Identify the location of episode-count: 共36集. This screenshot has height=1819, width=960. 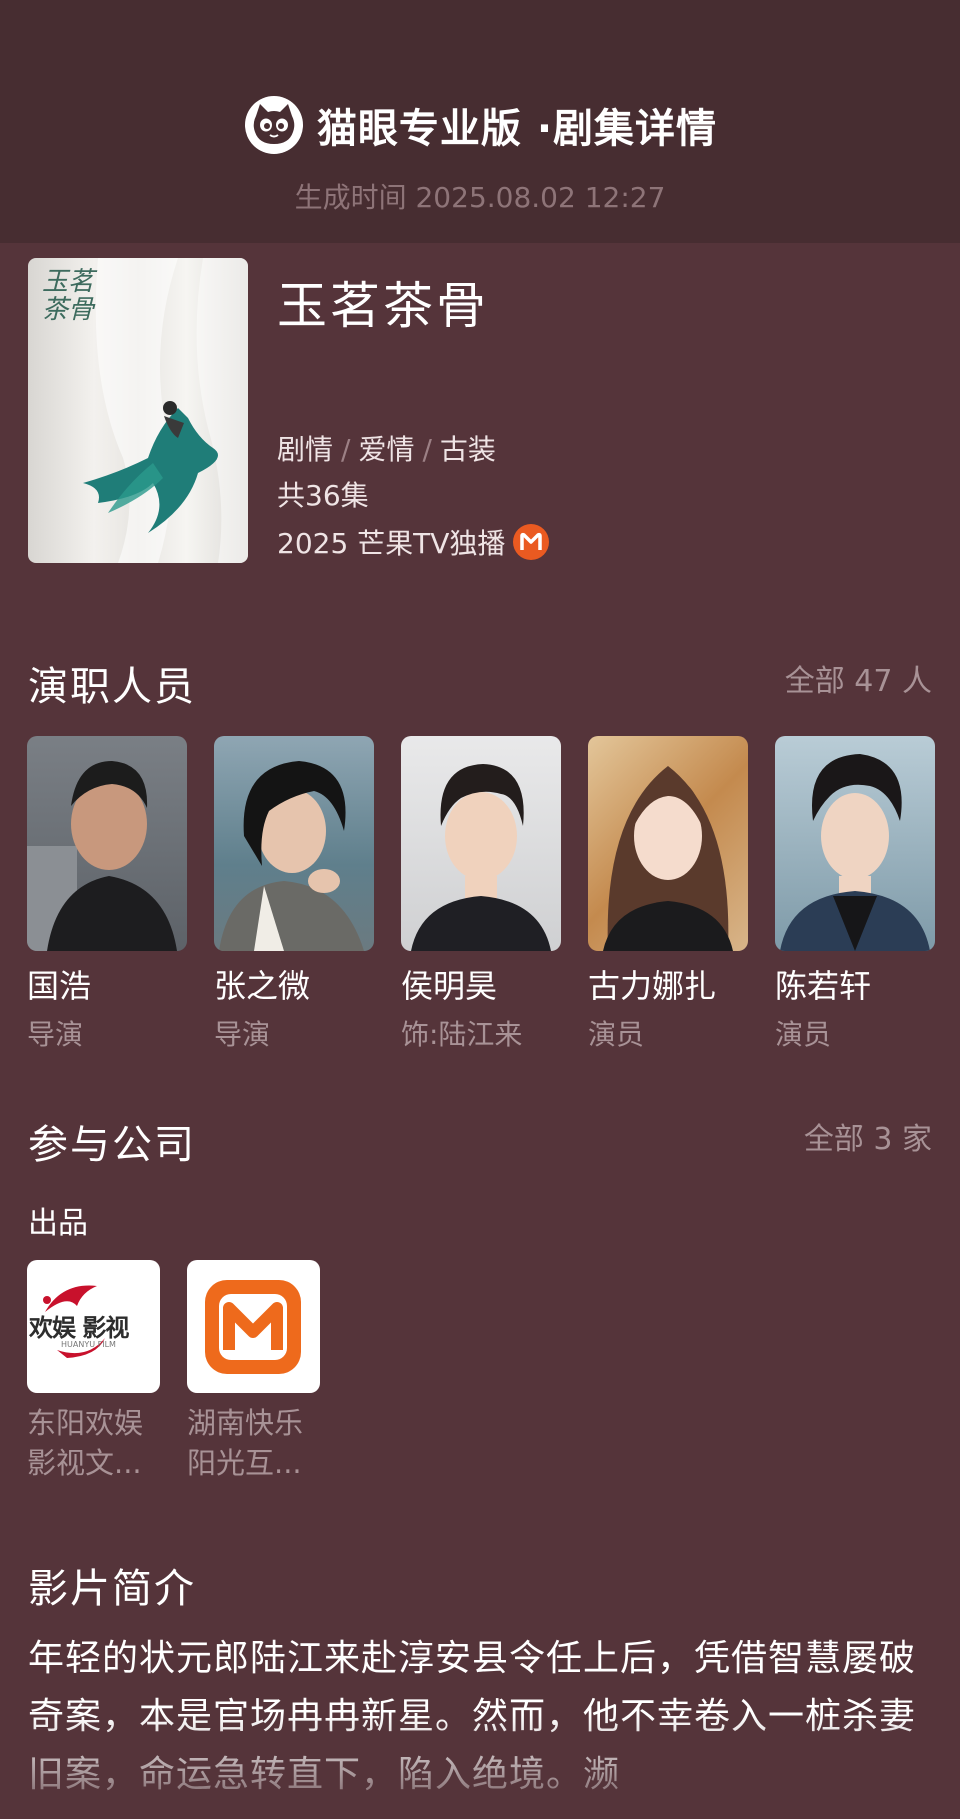
(323, 495).